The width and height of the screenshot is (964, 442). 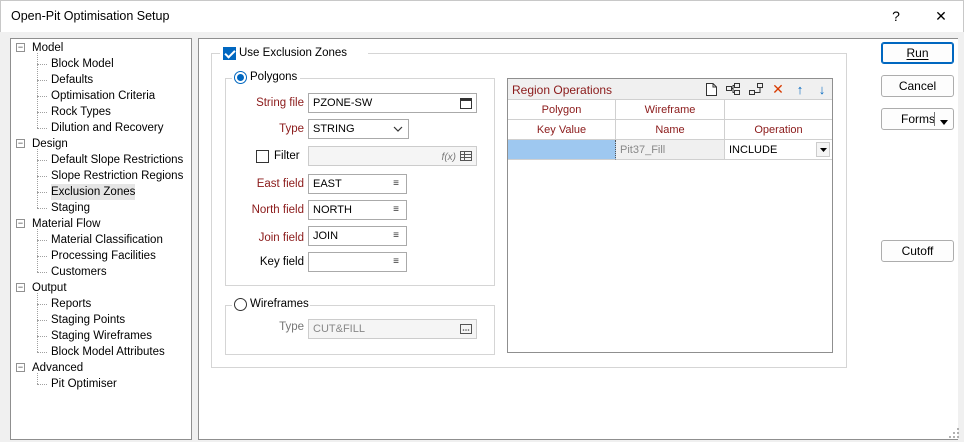 What do you see at coordinates (357, 236) in the screenshot?
I see `join-field-input: JOIN ≡` at bounding box center [357, 236].